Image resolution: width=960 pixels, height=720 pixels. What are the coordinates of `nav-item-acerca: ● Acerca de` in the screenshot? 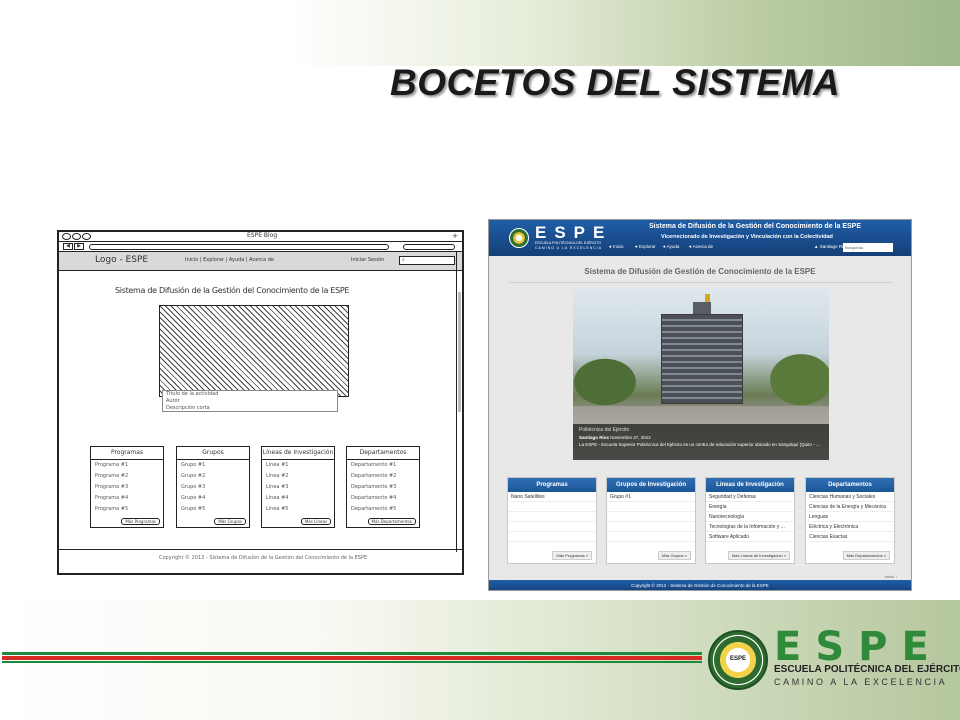 It's located at (701, 246).